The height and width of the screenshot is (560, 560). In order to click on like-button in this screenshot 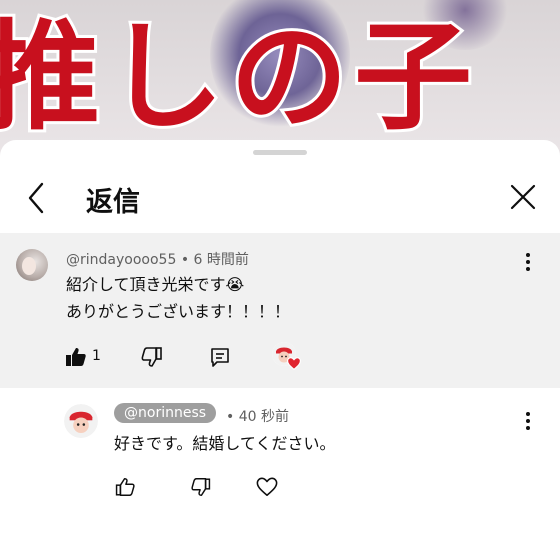, I will do `click(76, 359)`.